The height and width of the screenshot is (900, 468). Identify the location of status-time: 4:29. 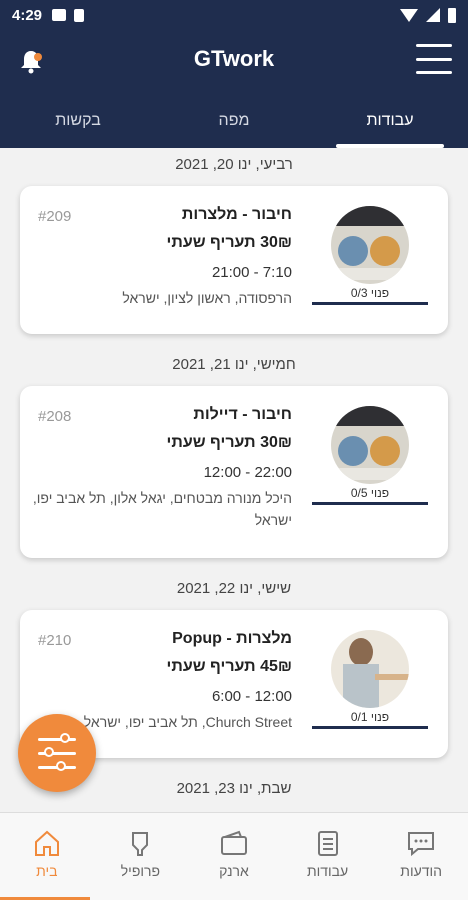
(27, 15).